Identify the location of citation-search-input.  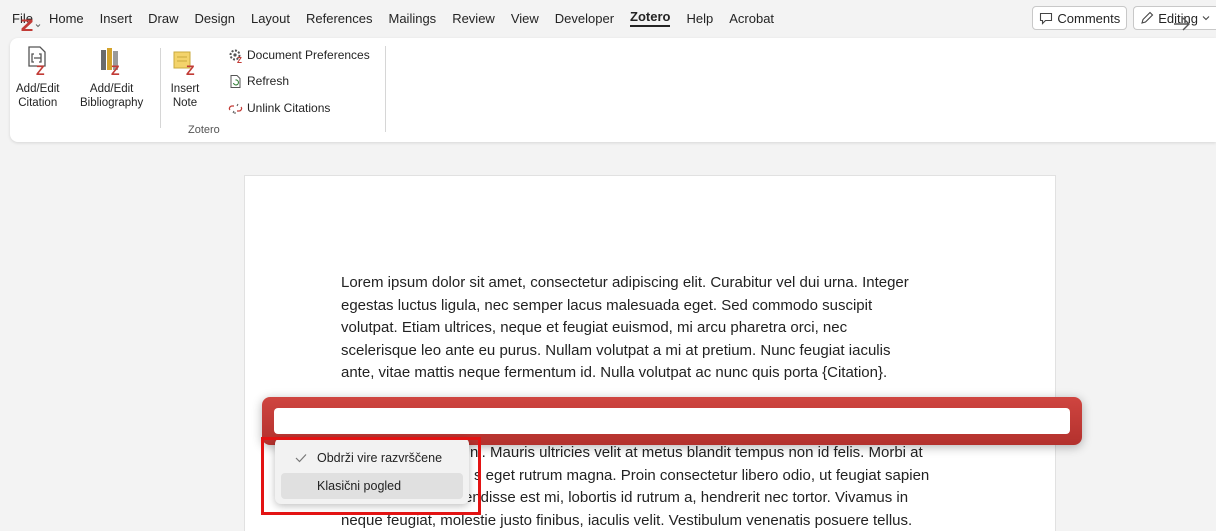
(672, 421).